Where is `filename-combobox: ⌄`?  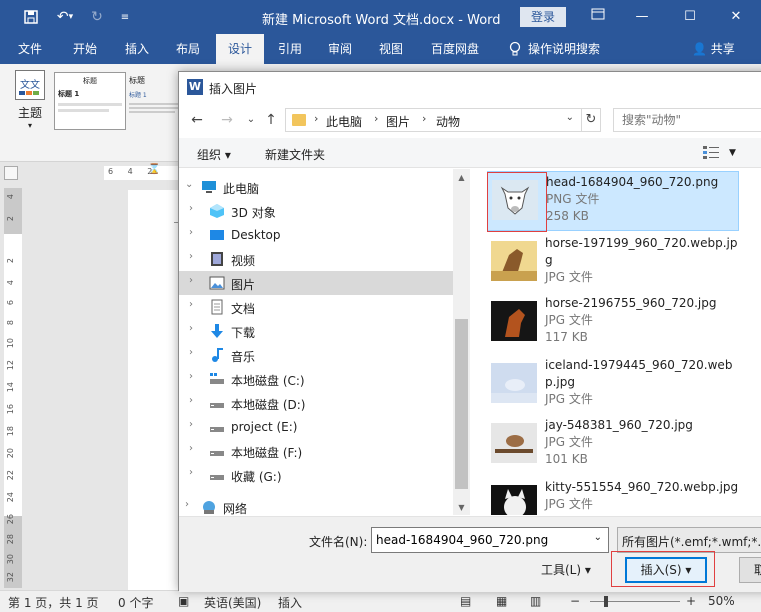
filename-combobox: ⌄ is located at coordinates (490, 540).